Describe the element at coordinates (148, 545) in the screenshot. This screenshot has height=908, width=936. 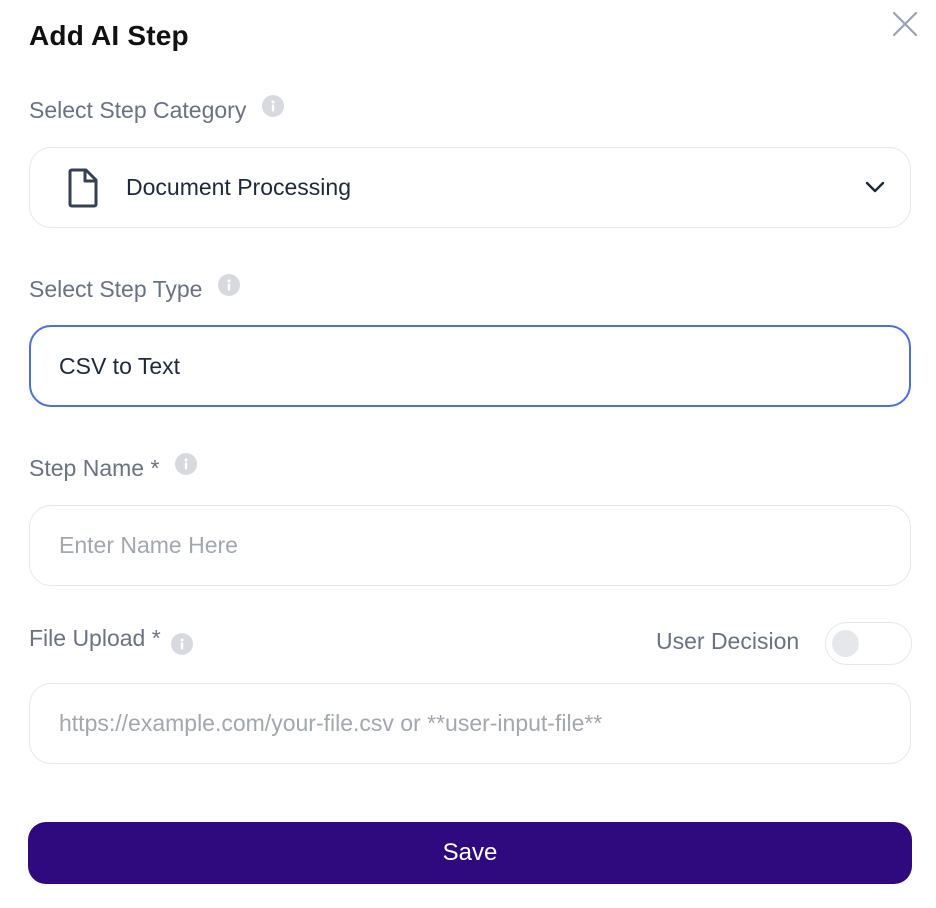
I see `step-name-placeholder: Enter Name Here` at that location.